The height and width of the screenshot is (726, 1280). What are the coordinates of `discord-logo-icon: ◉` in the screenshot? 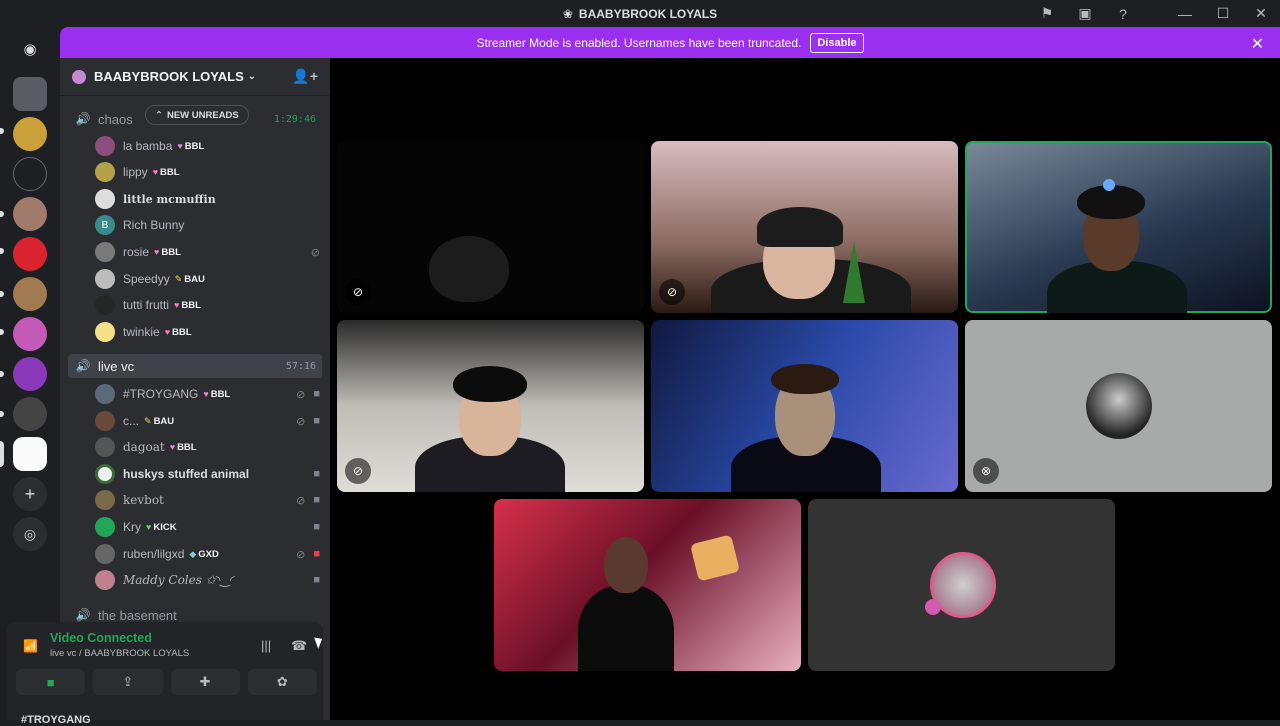 It's located at (30, 49).